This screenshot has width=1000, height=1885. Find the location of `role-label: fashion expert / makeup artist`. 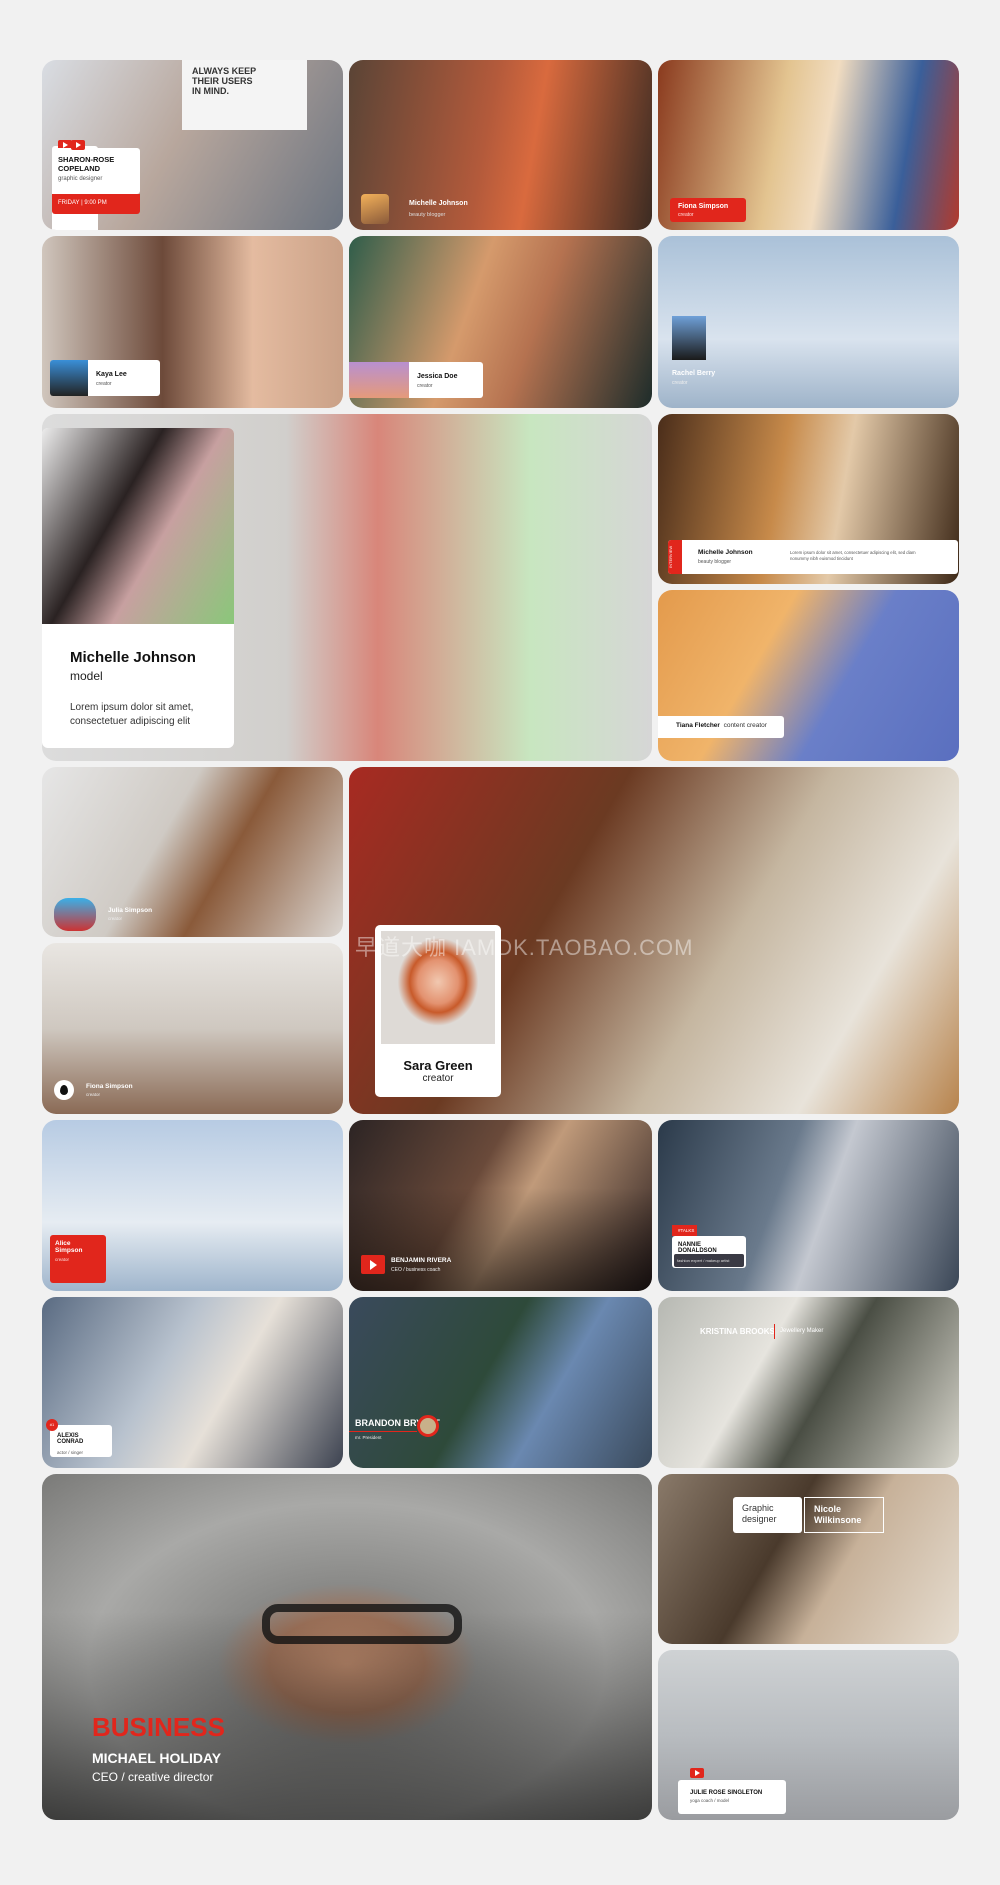

role-label: fashion expert / makeup artist is located at coordinates (709, 1260).